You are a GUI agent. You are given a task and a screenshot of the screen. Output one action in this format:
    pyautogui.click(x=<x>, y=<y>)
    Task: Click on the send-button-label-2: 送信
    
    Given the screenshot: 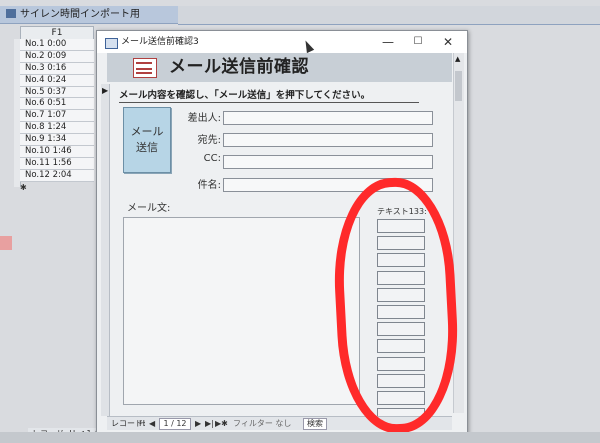 What is the action you would take?
    pyautogui.click(x=147, y=147)
    